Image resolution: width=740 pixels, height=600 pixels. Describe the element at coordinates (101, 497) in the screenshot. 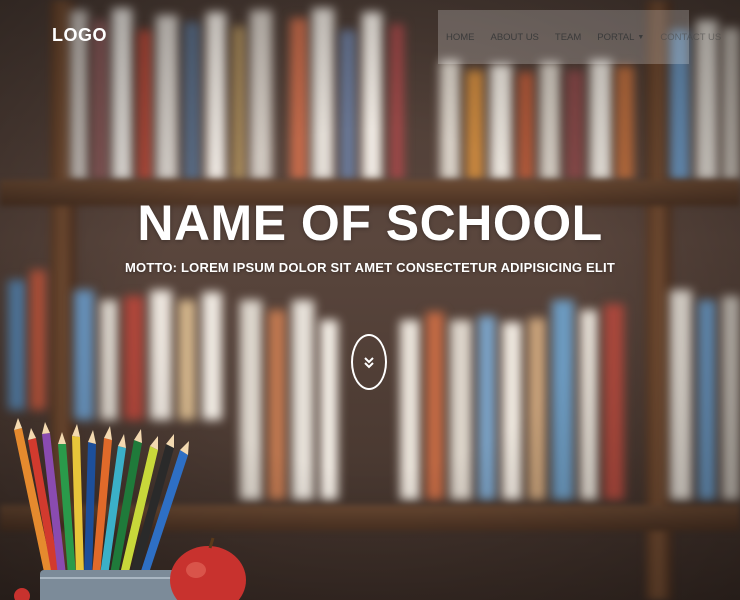

I see `pencil-group` at that location.